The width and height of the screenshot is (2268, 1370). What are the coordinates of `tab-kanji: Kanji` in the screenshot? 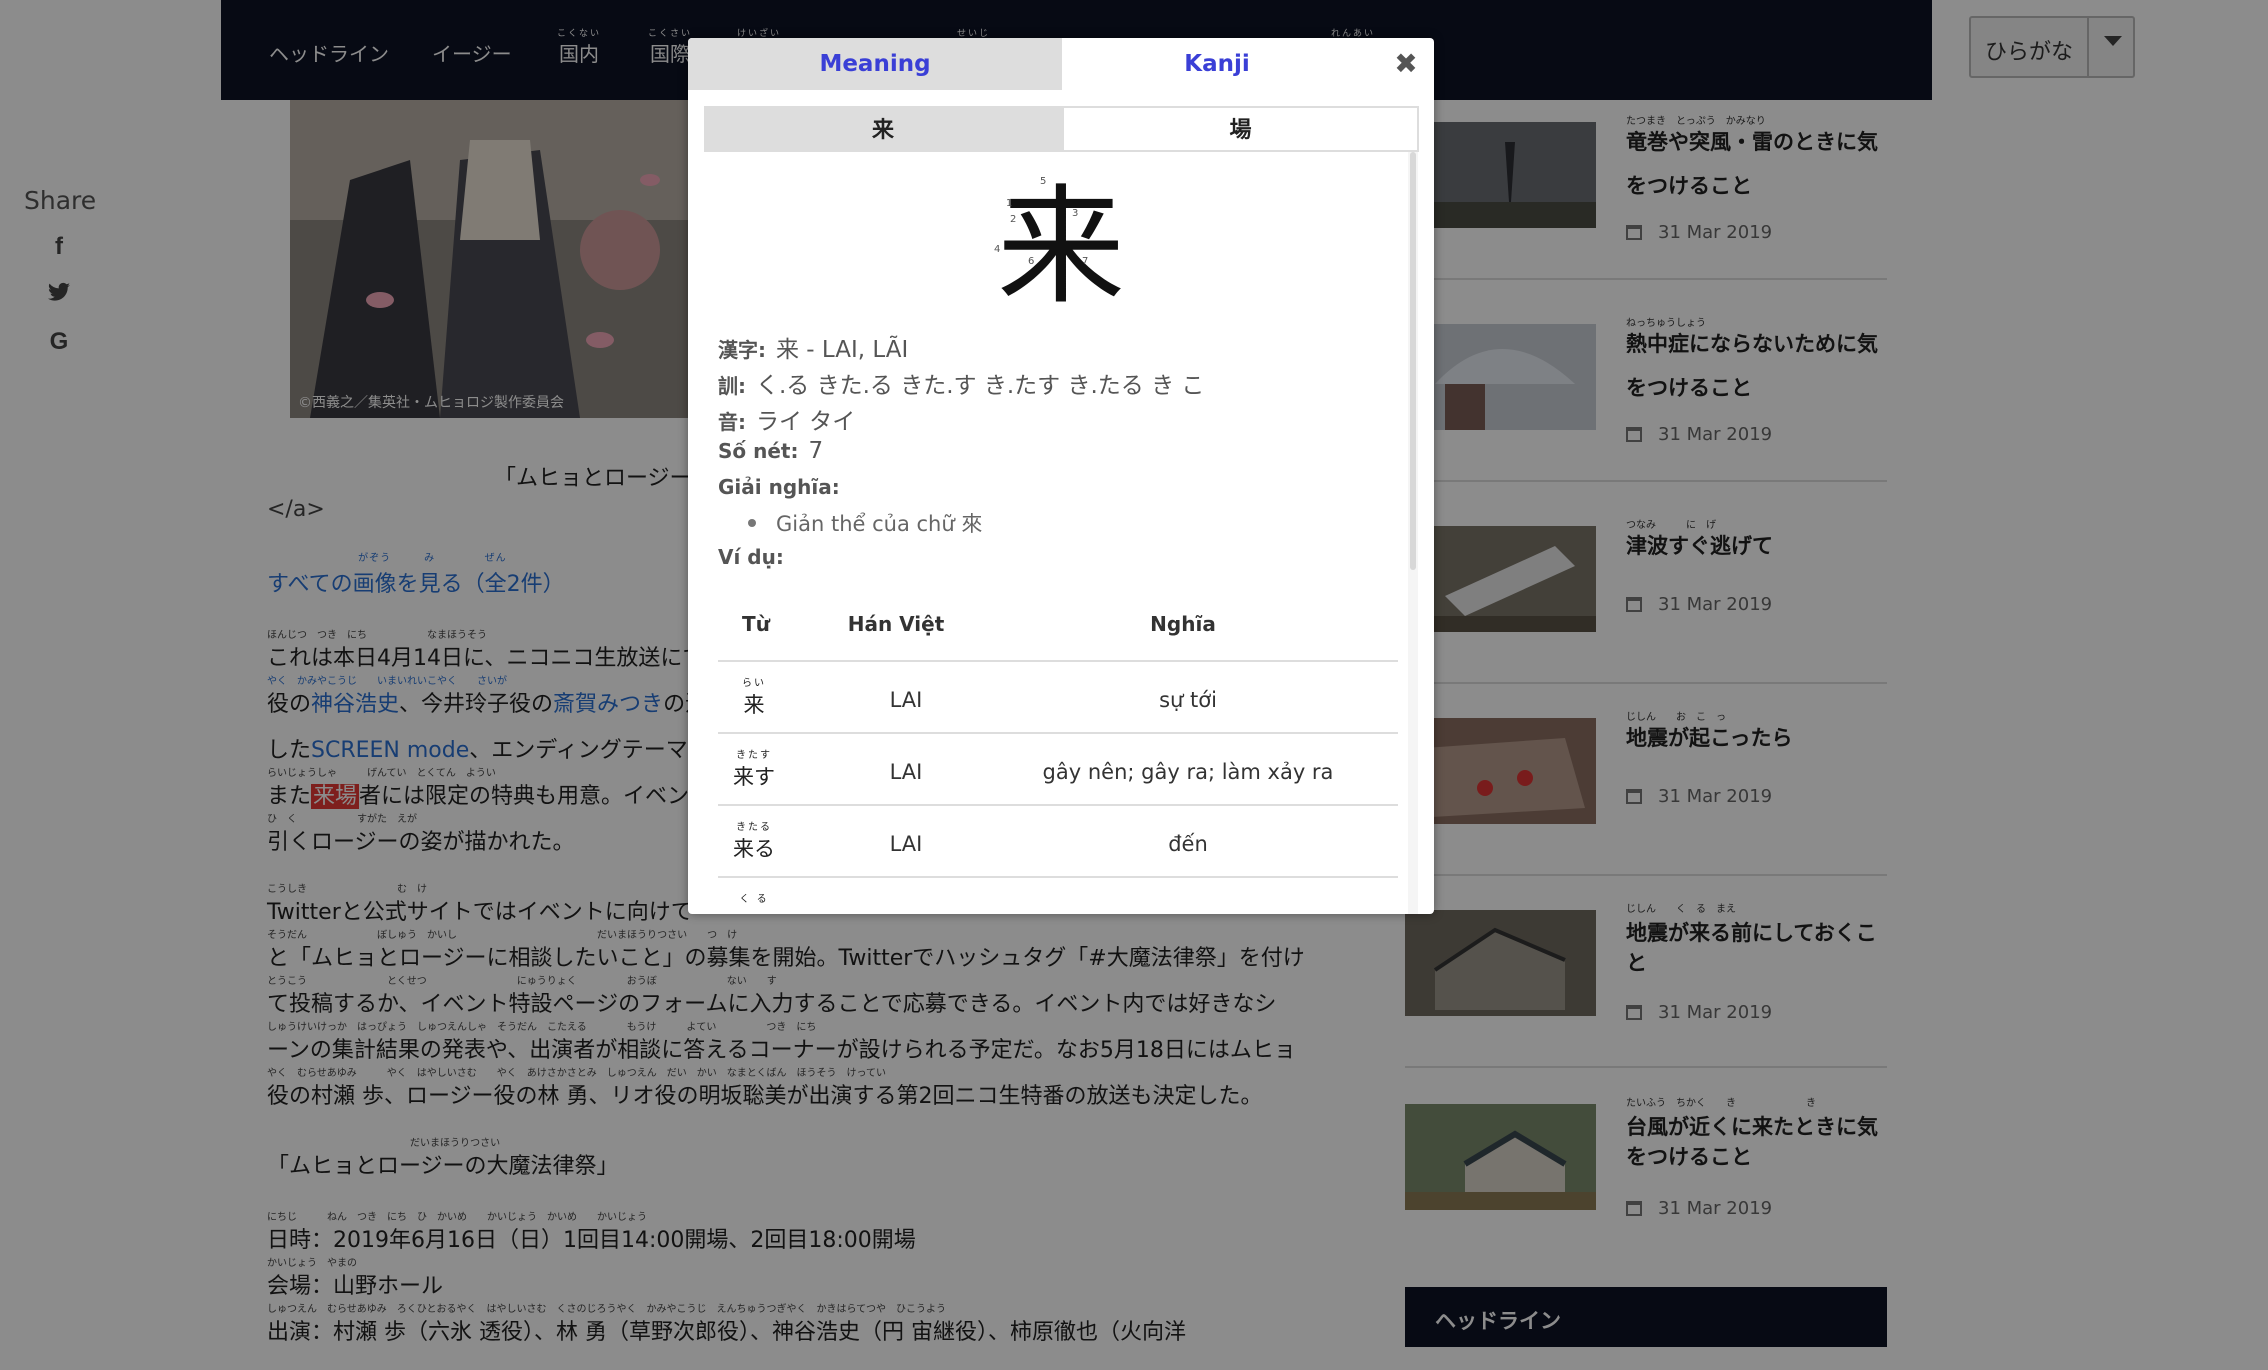 It's located at (1217, 64).